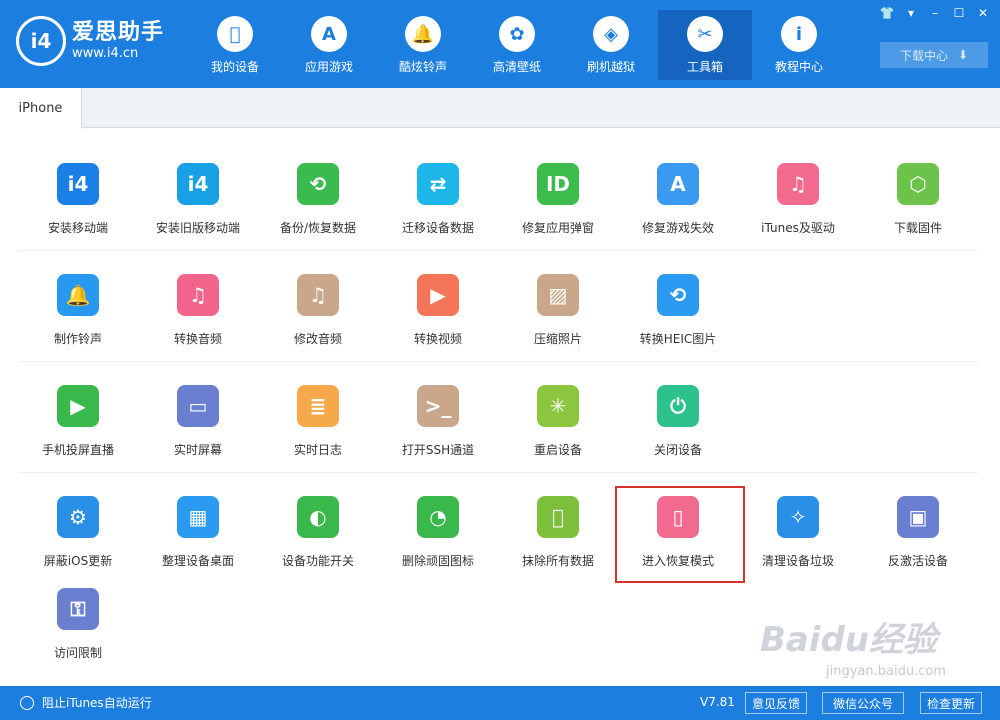 The image size is (1000, 720). I want to click on nav-label: 工具箱, so click(704, 67).